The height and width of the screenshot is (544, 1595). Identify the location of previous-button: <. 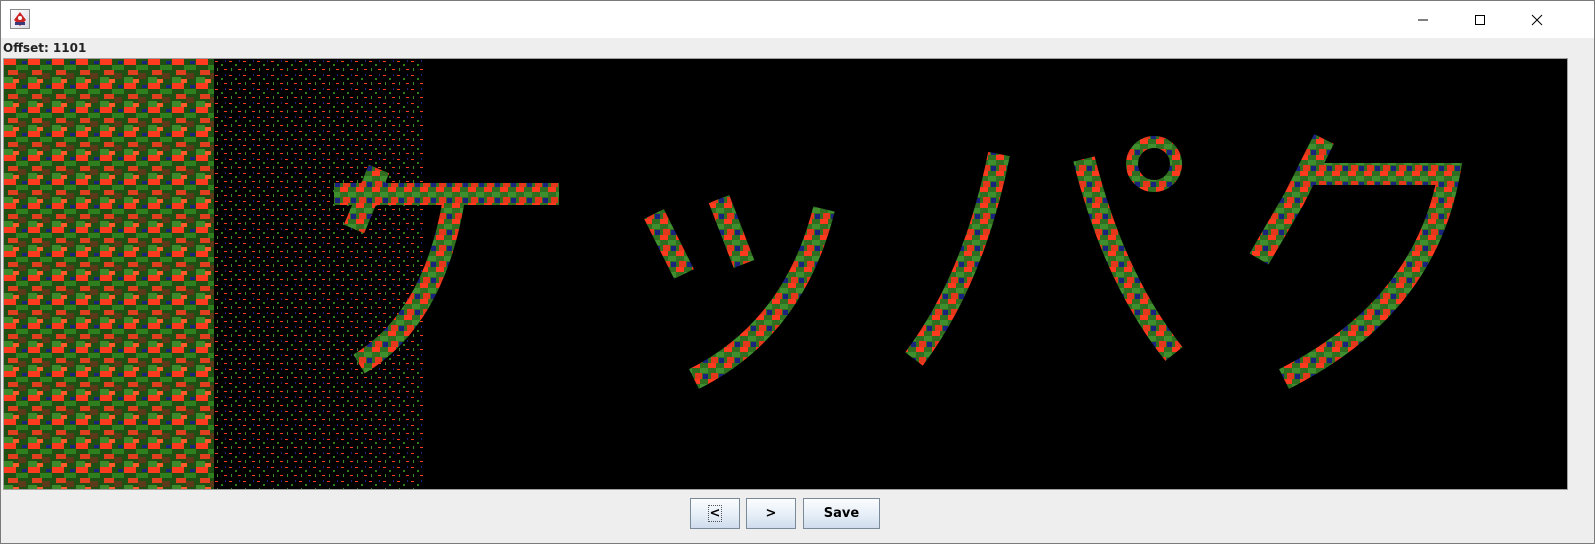
(715, 513).